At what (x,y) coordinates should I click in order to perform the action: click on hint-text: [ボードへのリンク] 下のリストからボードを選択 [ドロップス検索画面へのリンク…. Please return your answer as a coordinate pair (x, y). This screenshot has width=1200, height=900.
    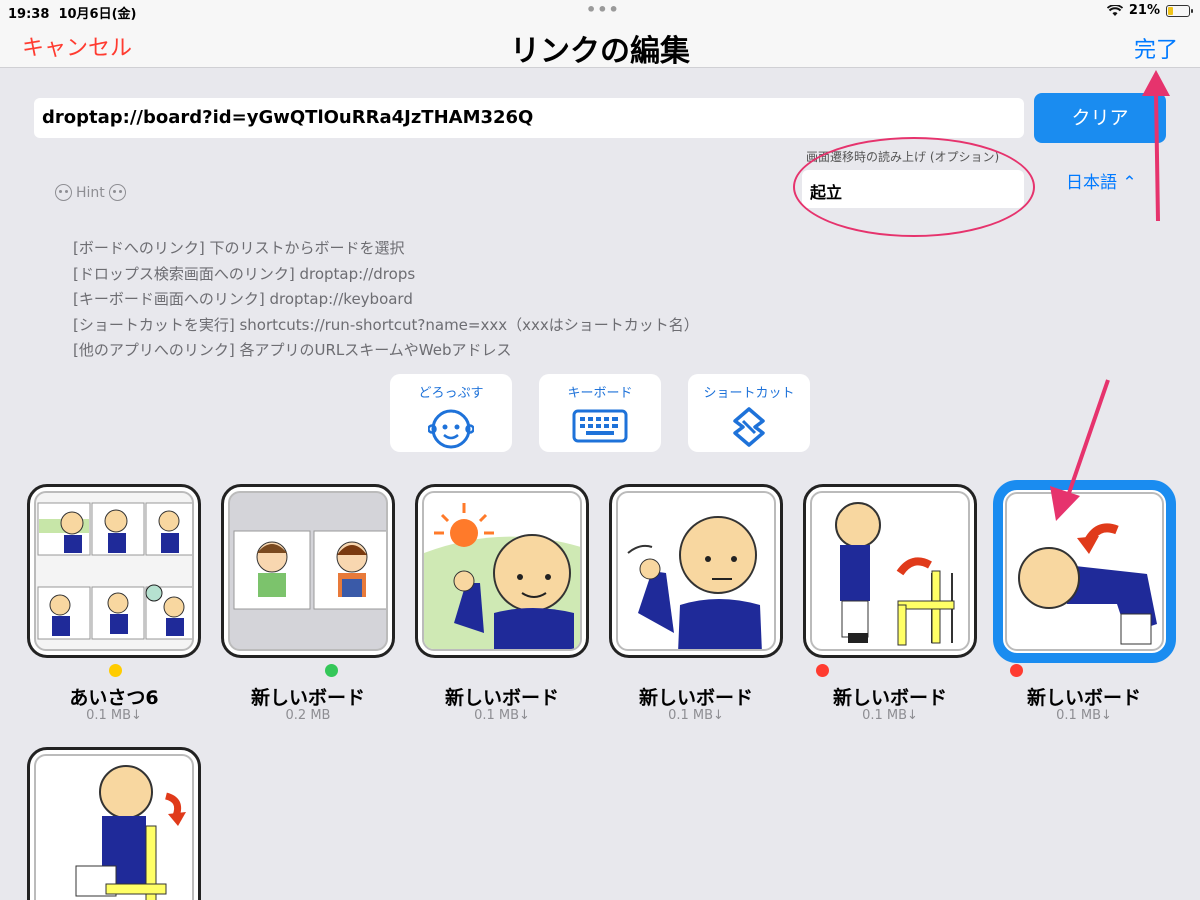
    Looking at the image, I should click on (386, 300).